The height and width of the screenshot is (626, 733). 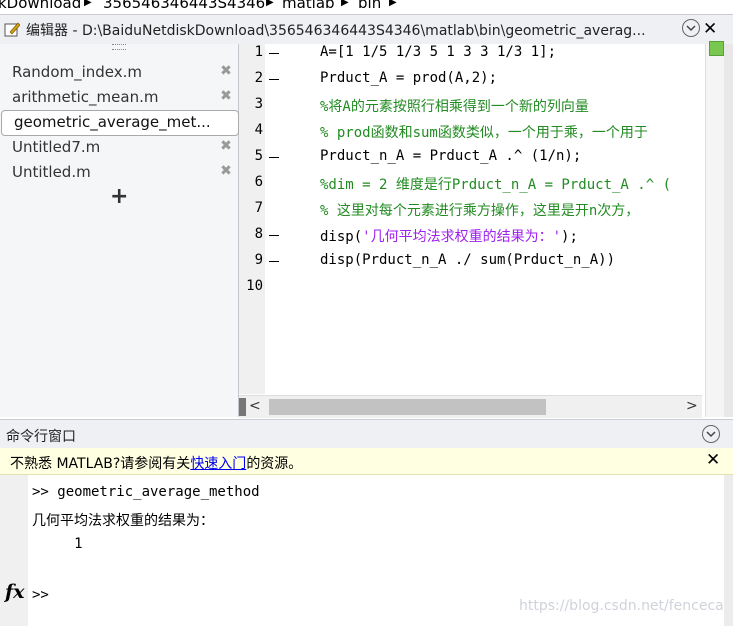 I want to click on file-tab: Random_index.m ✖, so click(x=119, y=73).